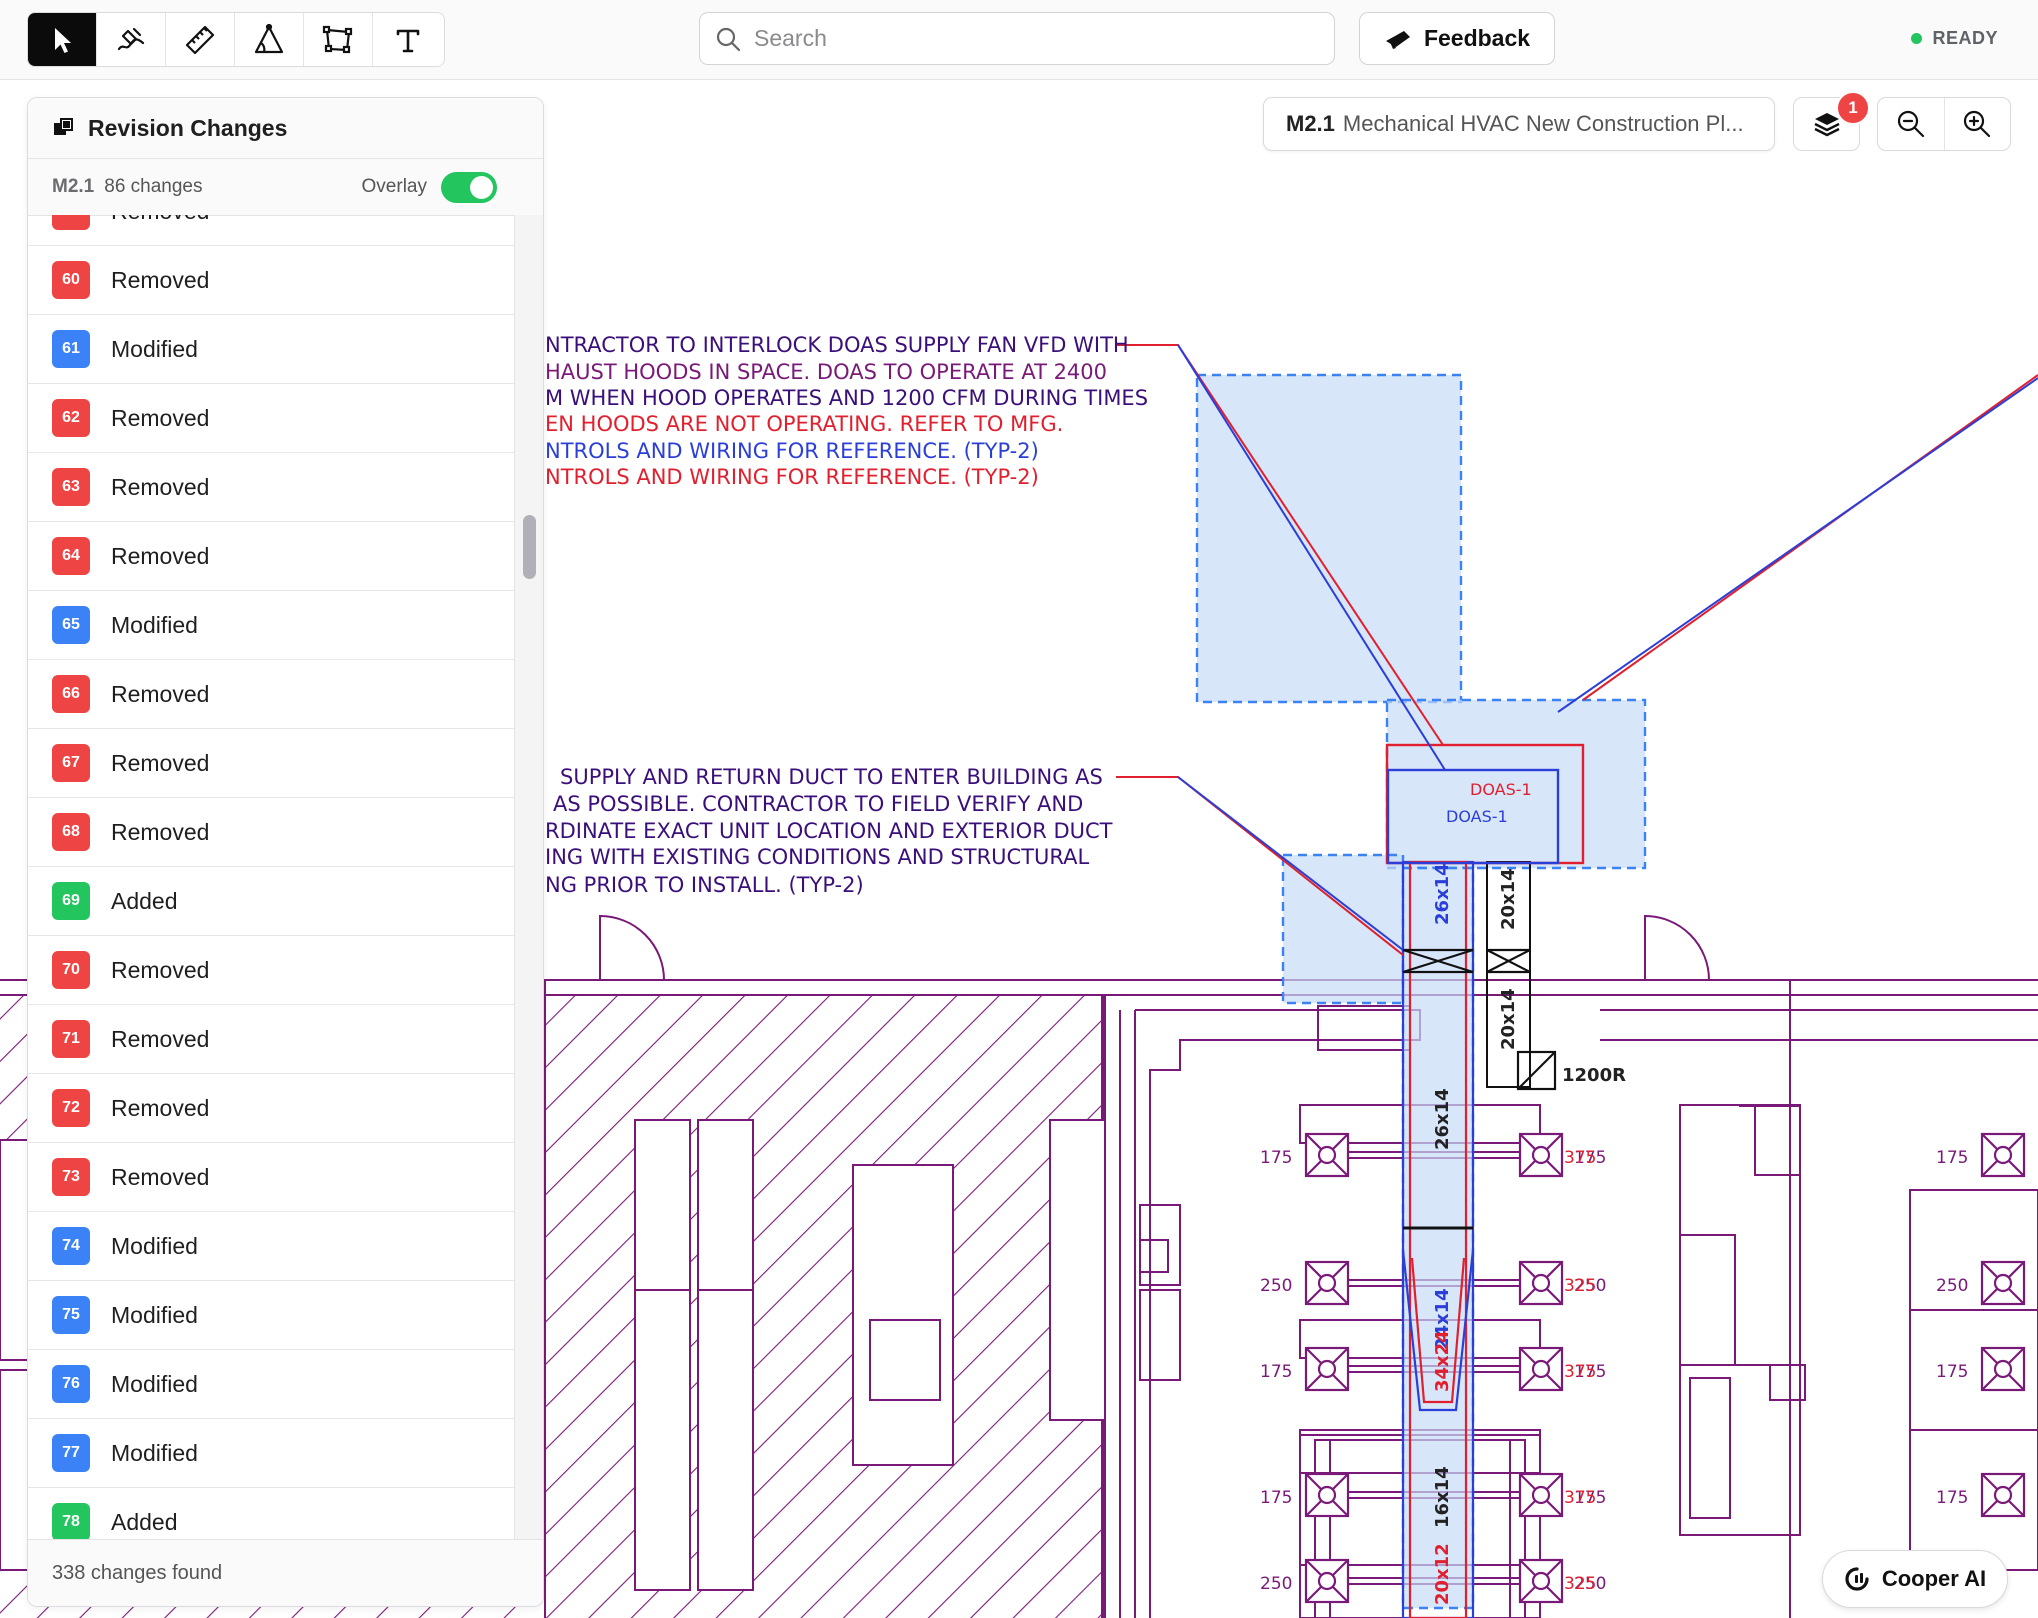  I want to click on ruler-icon, so click(200, 39).